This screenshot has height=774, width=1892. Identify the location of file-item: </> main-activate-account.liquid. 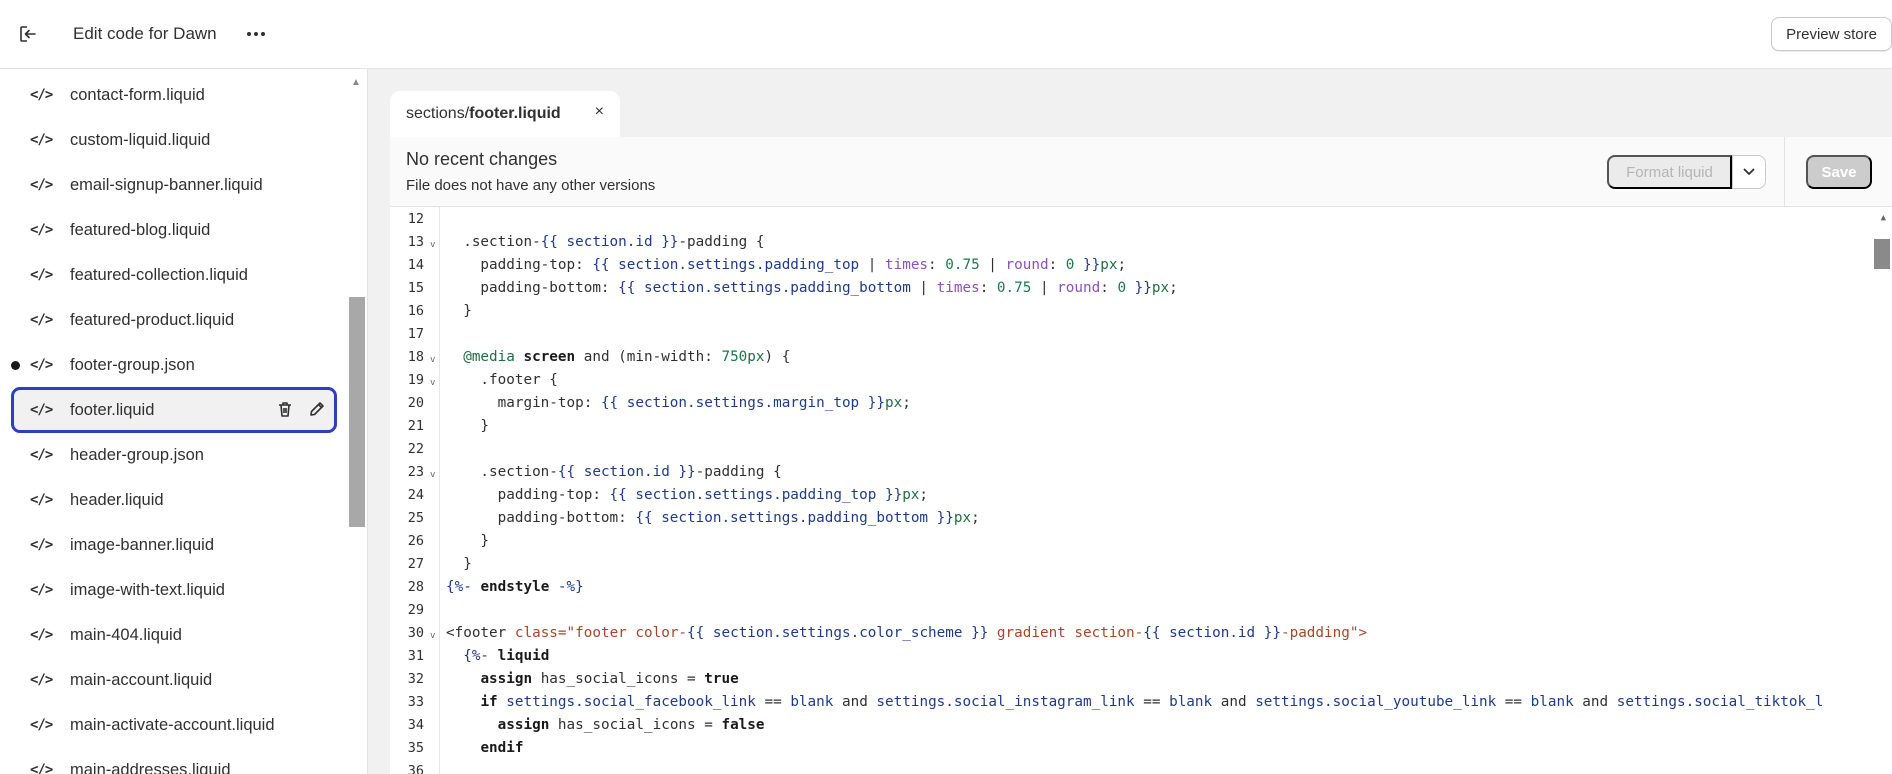
(174, 725).